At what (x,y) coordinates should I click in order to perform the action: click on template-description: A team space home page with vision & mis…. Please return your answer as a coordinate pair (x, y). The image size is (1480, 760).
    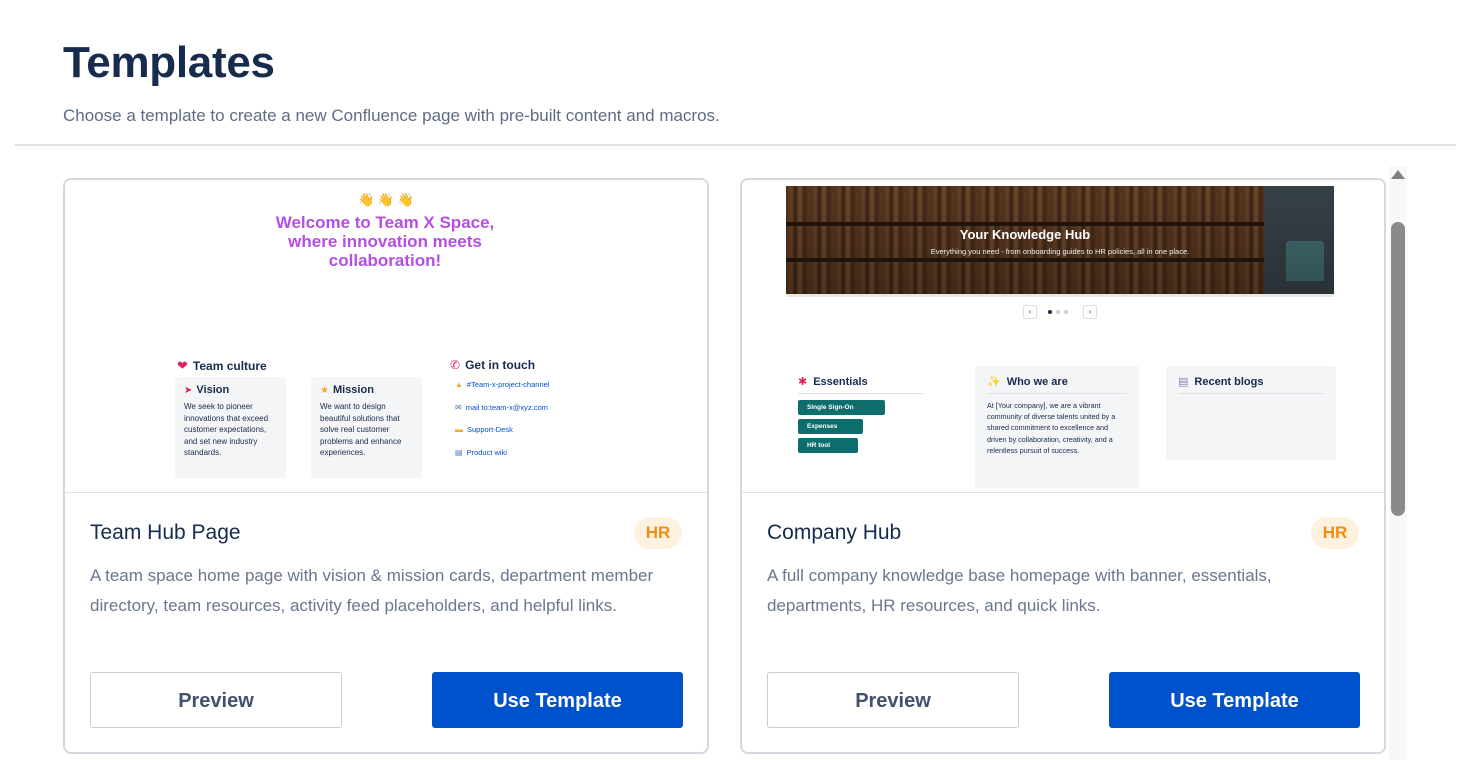
    Looking at the image, I should click on (372, 590).